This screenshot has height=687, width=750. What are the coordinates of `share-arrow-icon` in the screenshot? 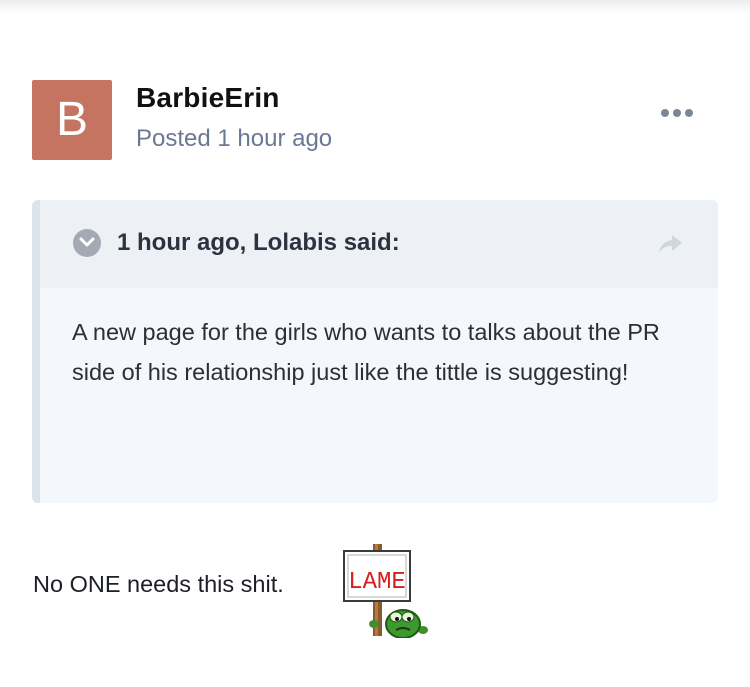 It's located at (671, 244).